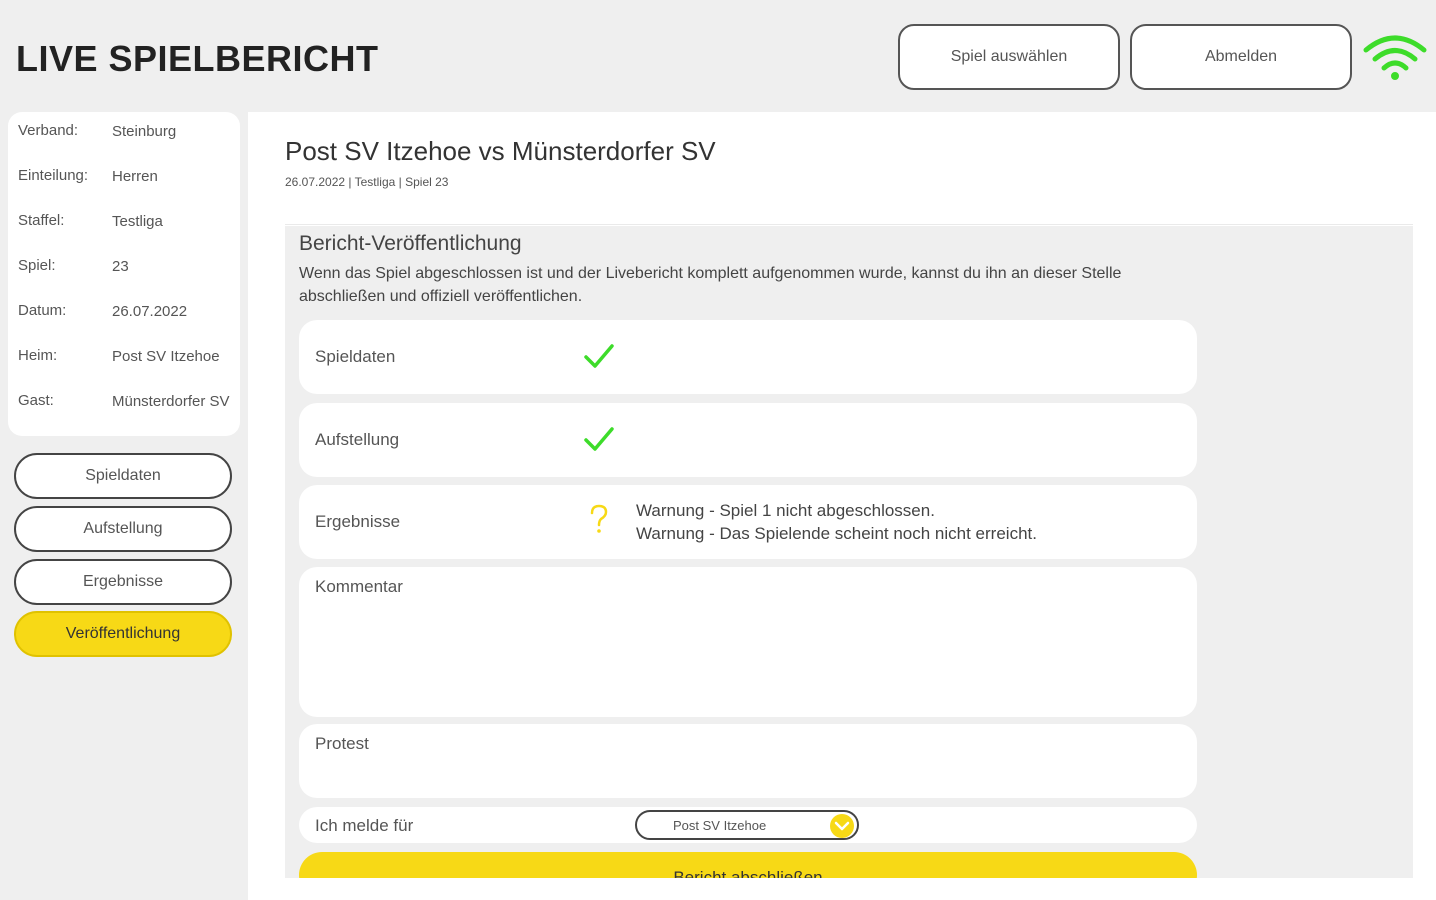 This screenshot has height=900, width=1436. What do you see at coordinates (42, 310) in the screenshot?
I see `info-label: Datum:` at bounding box center [42, 310].